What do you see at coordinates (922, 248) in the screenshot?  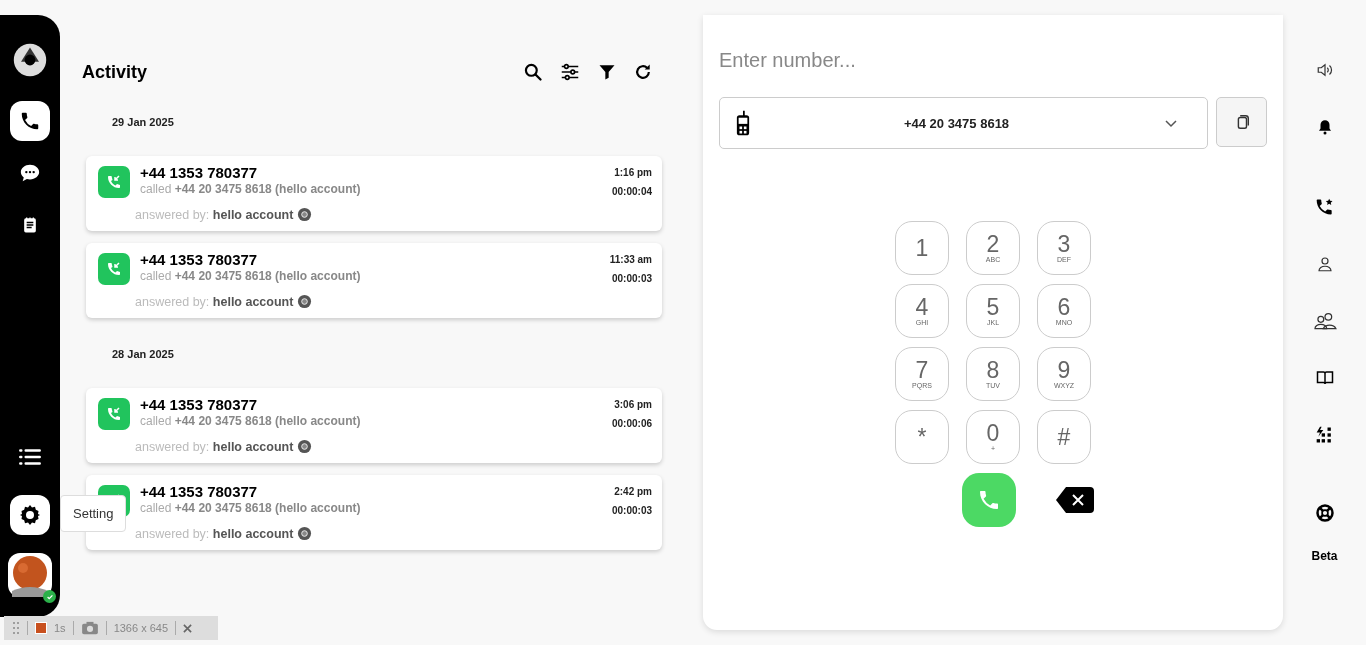 I see `keypad-key: 1` at bounding box center [922, 248].